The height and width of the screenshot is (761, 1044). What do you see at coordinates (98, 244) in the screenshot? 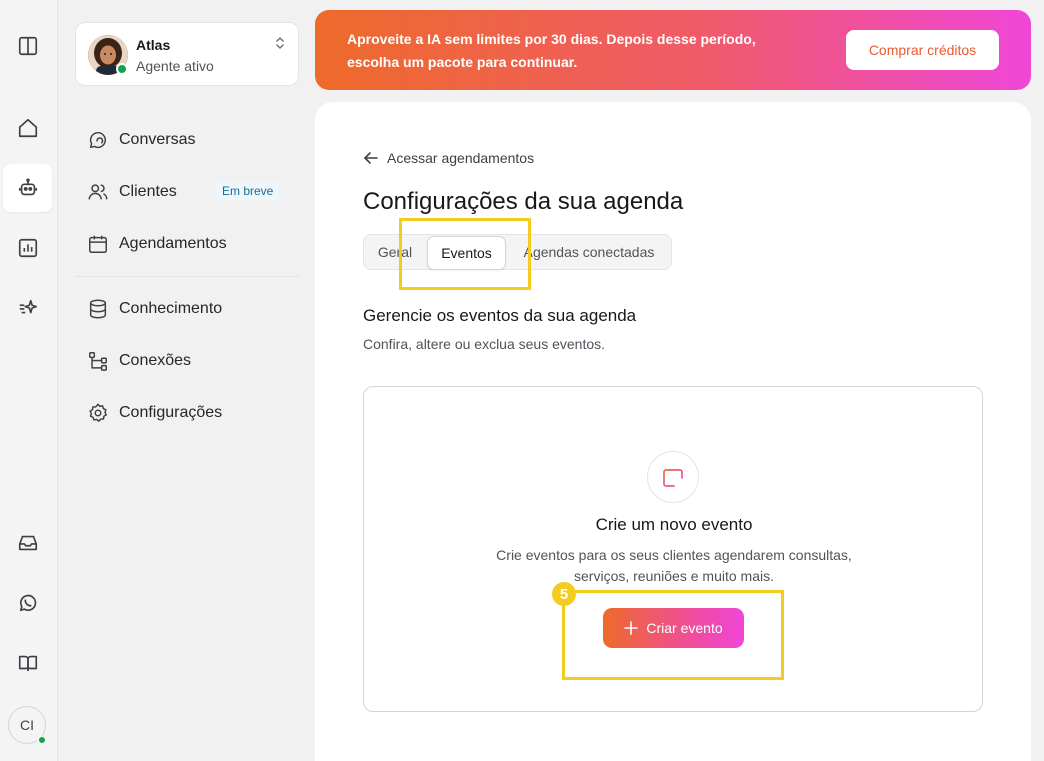
I see `calendar-icon` at bounding box center [98, 244].